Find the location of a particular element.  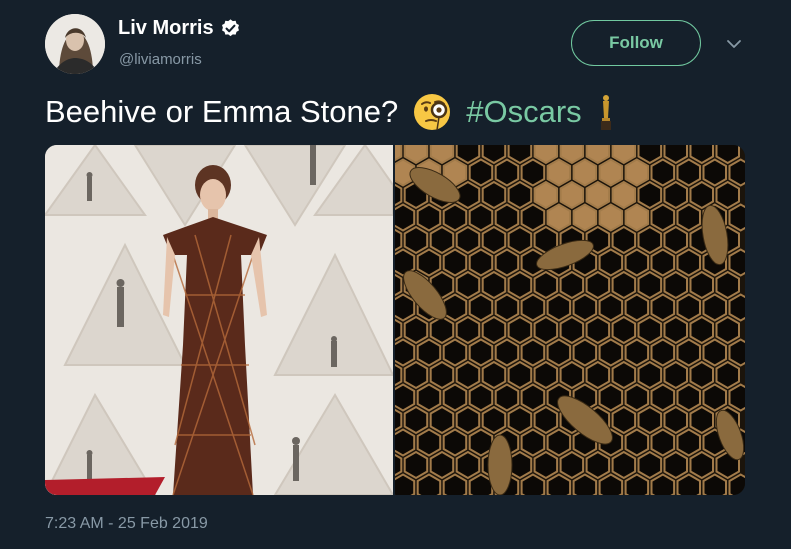

hashtag-link: #Oscars is located at coordinates (523, 112).